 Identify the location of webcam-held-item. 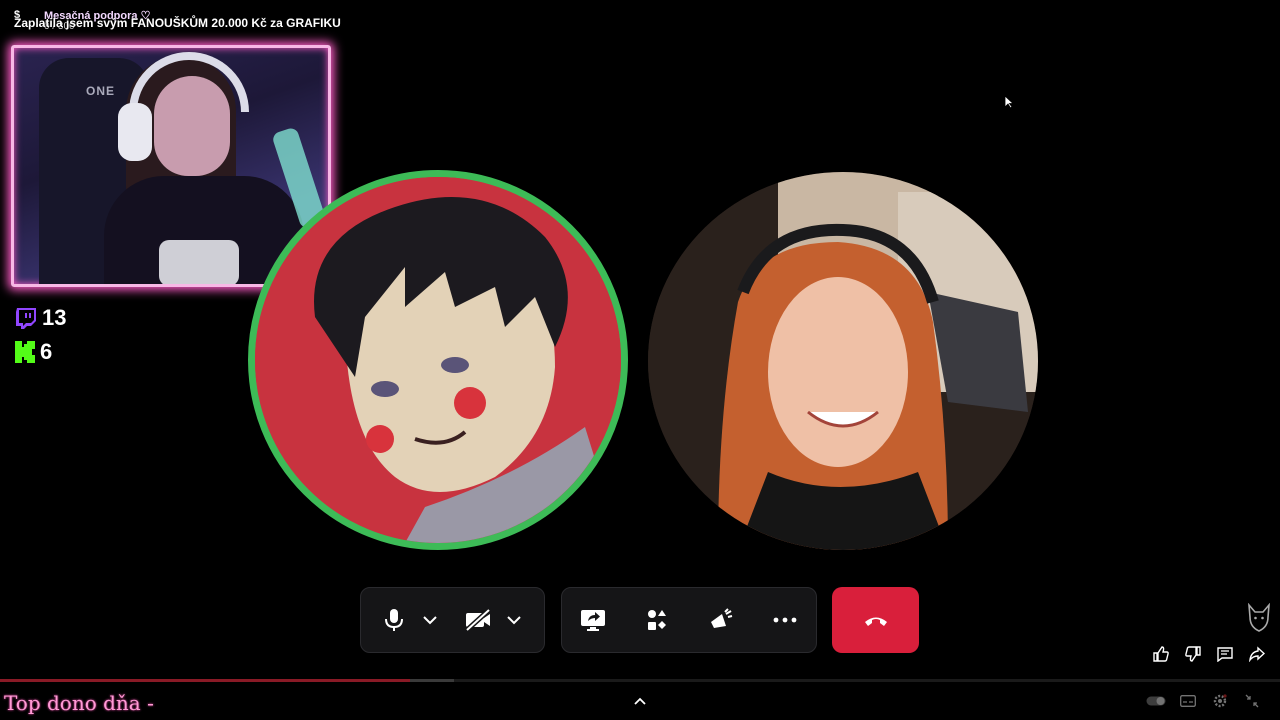
(199, 262).